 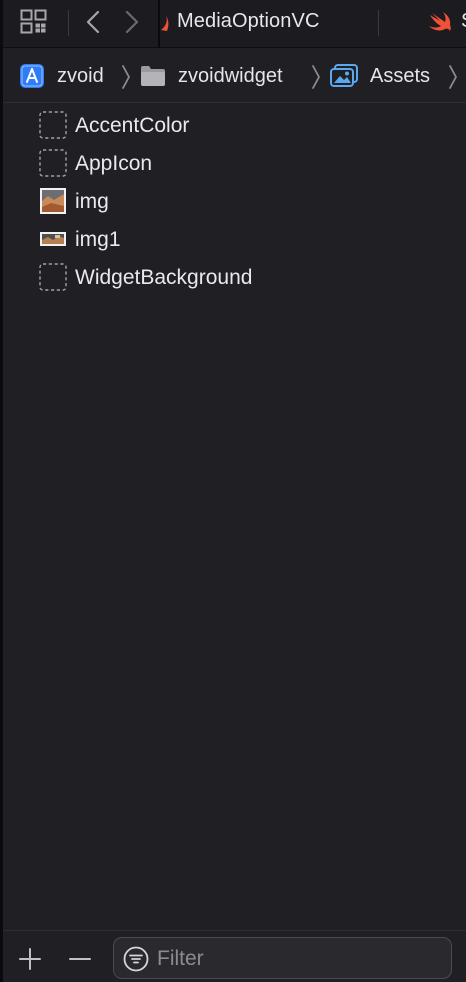 What do you see at coordinates (34, 22) in the screenshot?
I see `grid-icon` at bounding box center [34, 22].